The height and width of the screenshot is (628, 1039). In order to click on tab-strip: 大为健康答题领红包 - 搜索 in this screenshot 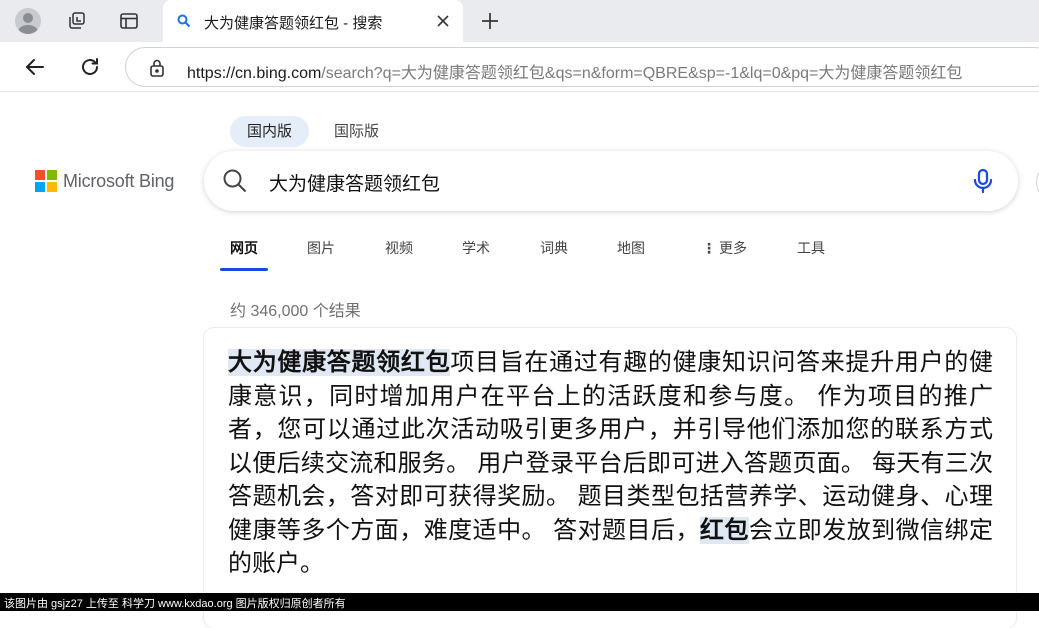, I will do `click(519, 21)`.